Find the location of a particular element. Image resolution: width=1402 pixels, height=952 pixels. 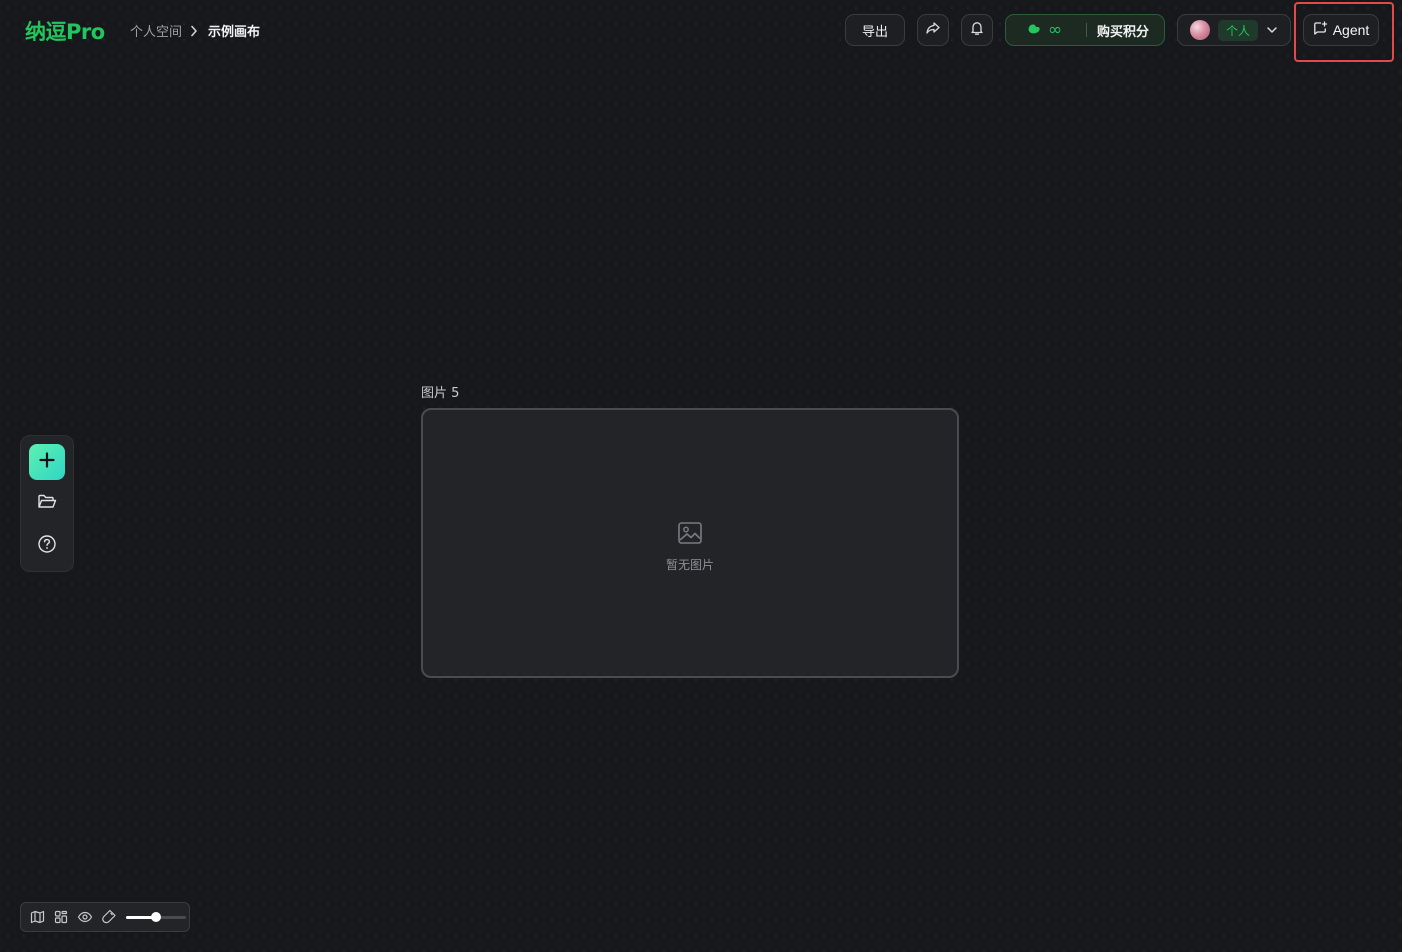

buy-credits-button: 购买积分 is located at coordinates (1118, 30).